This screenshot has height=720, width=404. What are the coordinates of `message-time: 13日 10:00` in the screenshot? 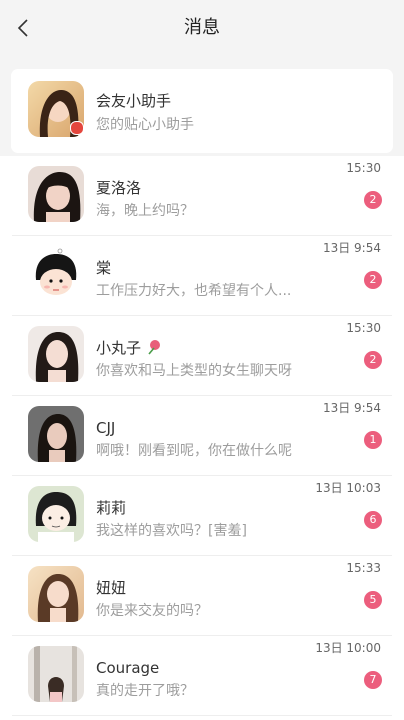 It's located at (348, 648).